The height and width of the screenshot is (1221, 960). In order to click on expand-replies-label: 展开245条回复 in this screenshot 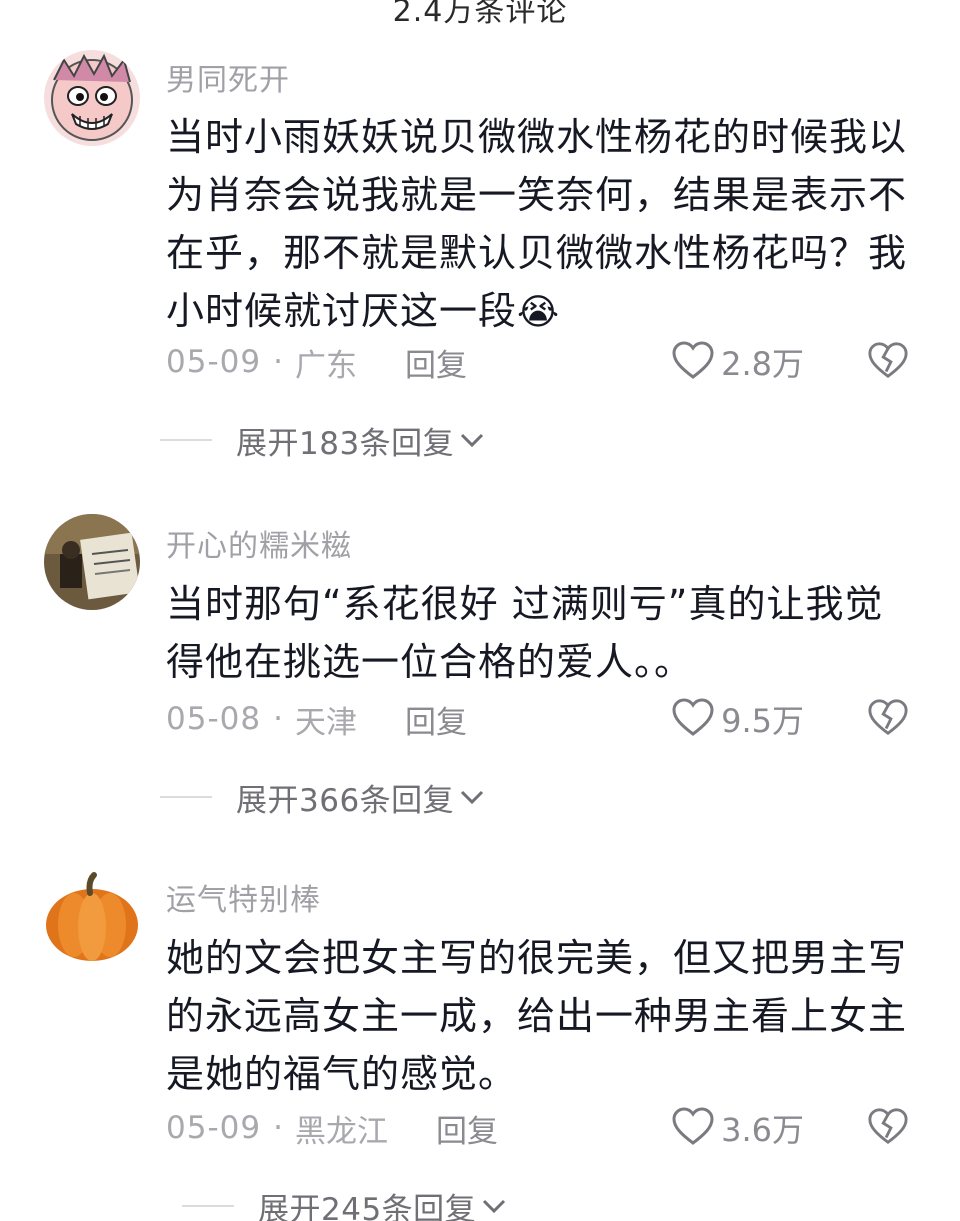, I will do `click(367, 1206)`.